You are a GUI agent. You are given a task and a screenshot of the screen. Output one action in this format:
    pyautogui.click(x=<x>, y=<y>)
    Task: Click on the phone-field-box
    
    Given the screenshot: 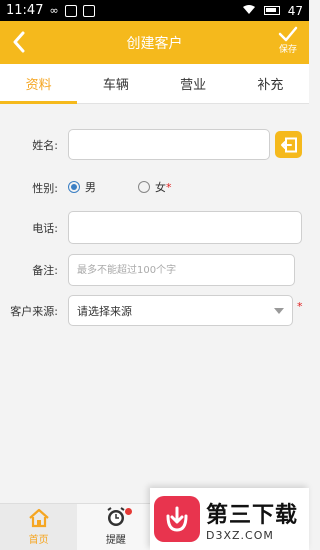 What is the action you would take?
    pyautogui.click(x=185, y=227)
    